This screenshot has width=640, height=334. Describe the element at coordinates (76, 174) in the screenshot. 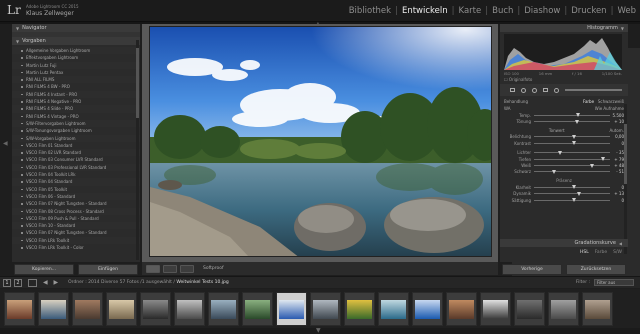

I see `preset-folder: VSCO Film 04 Toolkit LRk` at that location.